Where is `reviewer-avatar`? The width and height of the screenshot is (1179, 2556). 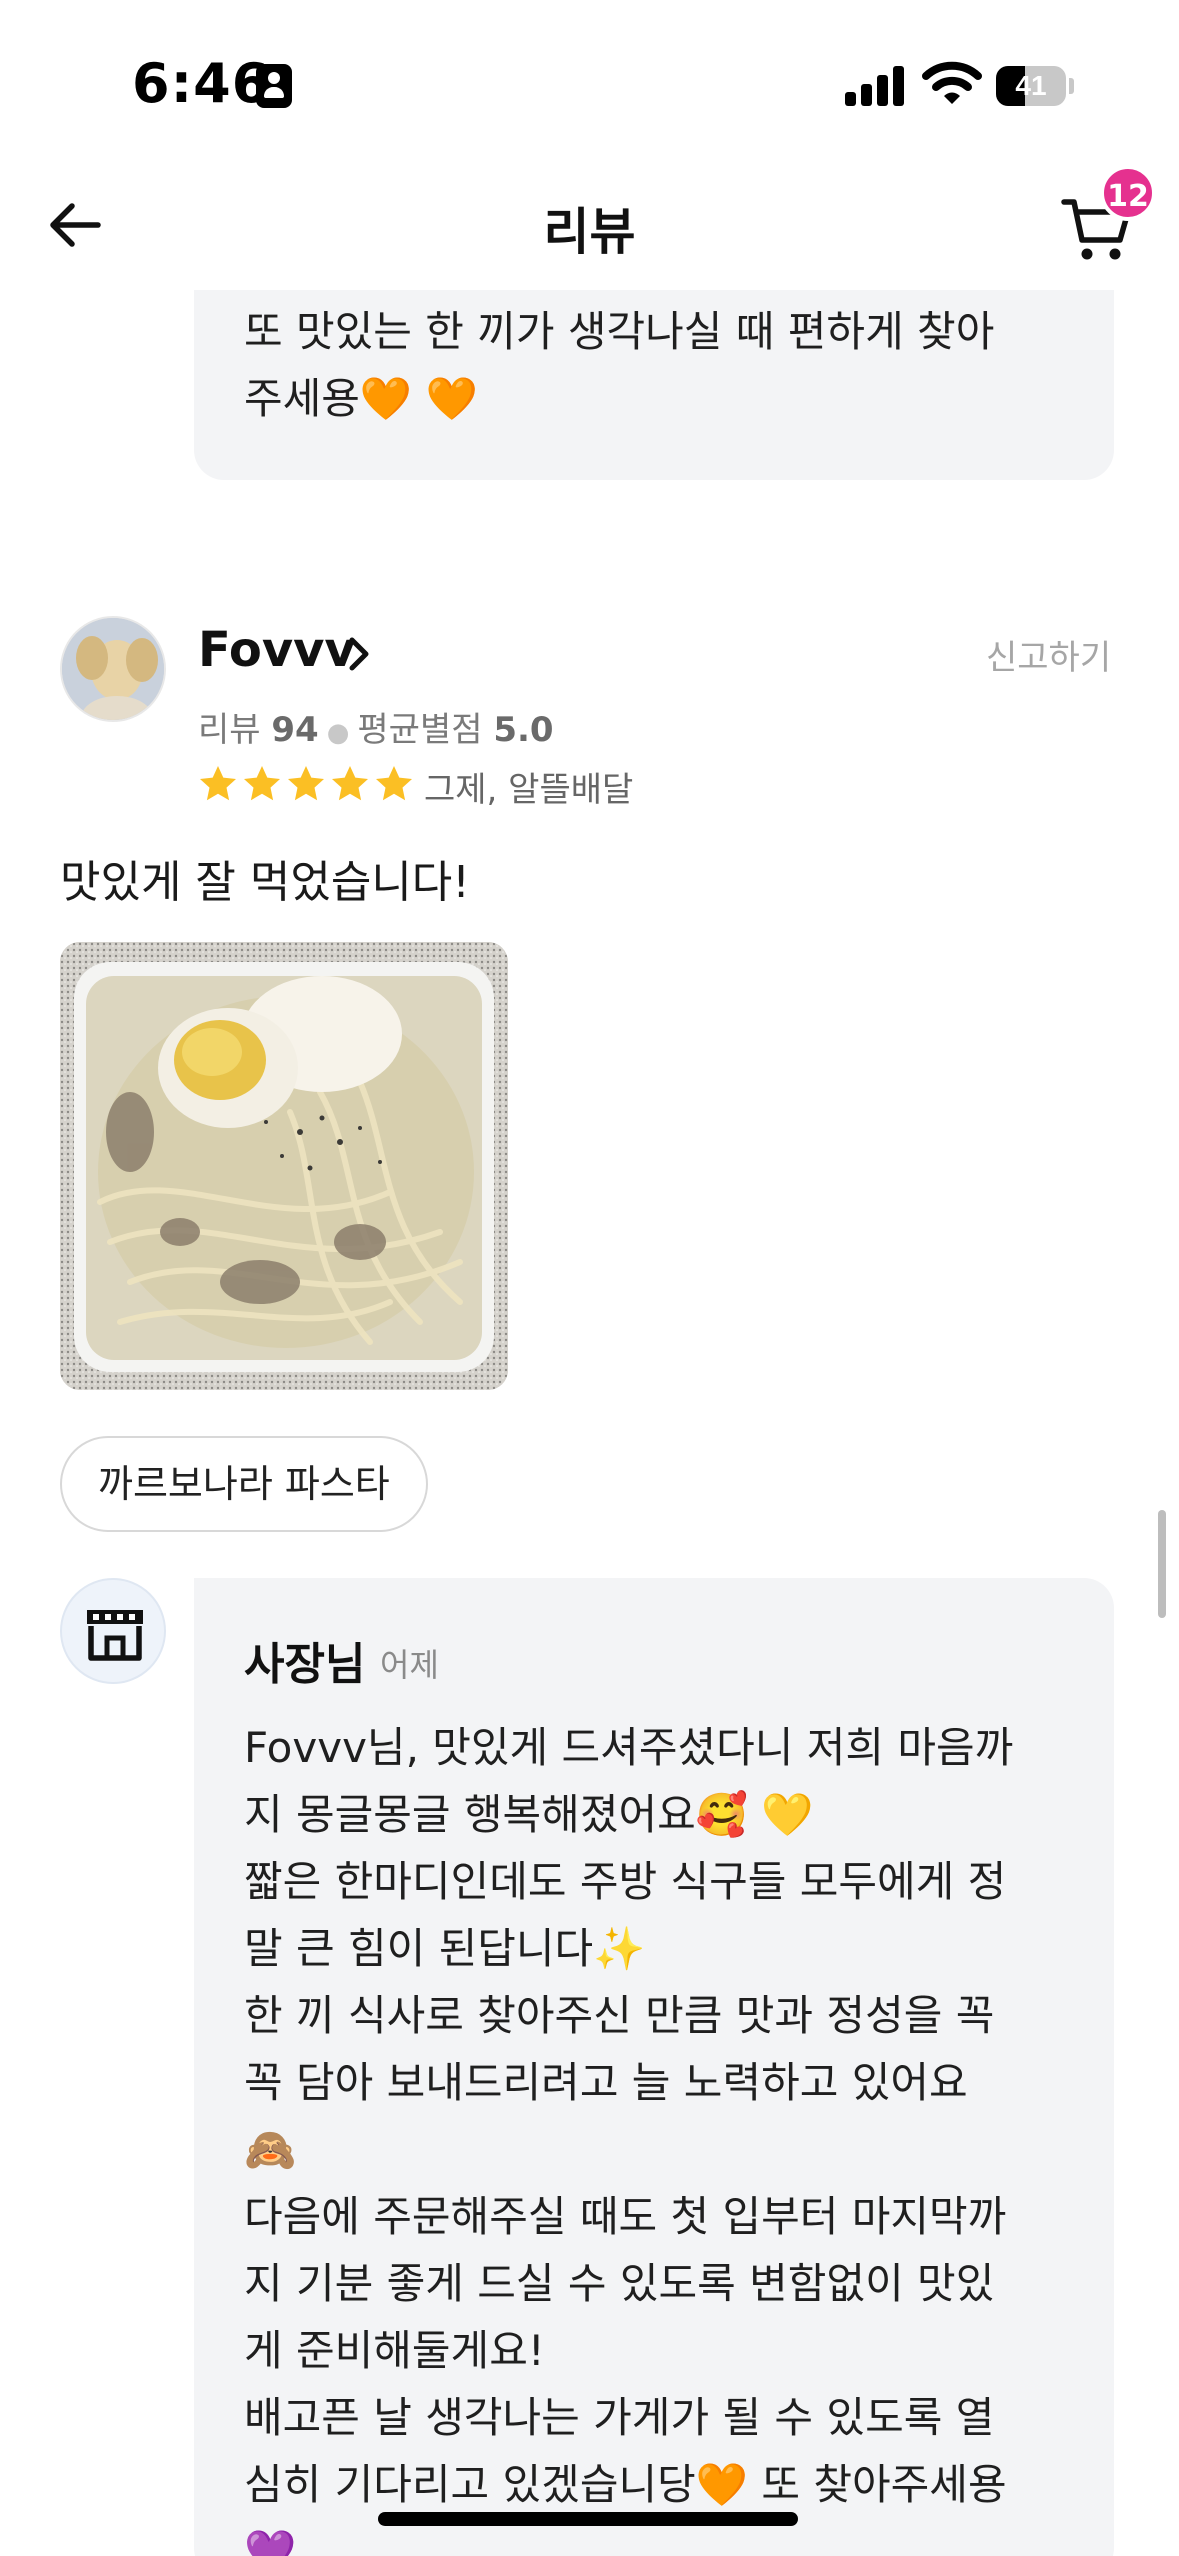 reviewer-avatar is located at coordinates (113, 669).